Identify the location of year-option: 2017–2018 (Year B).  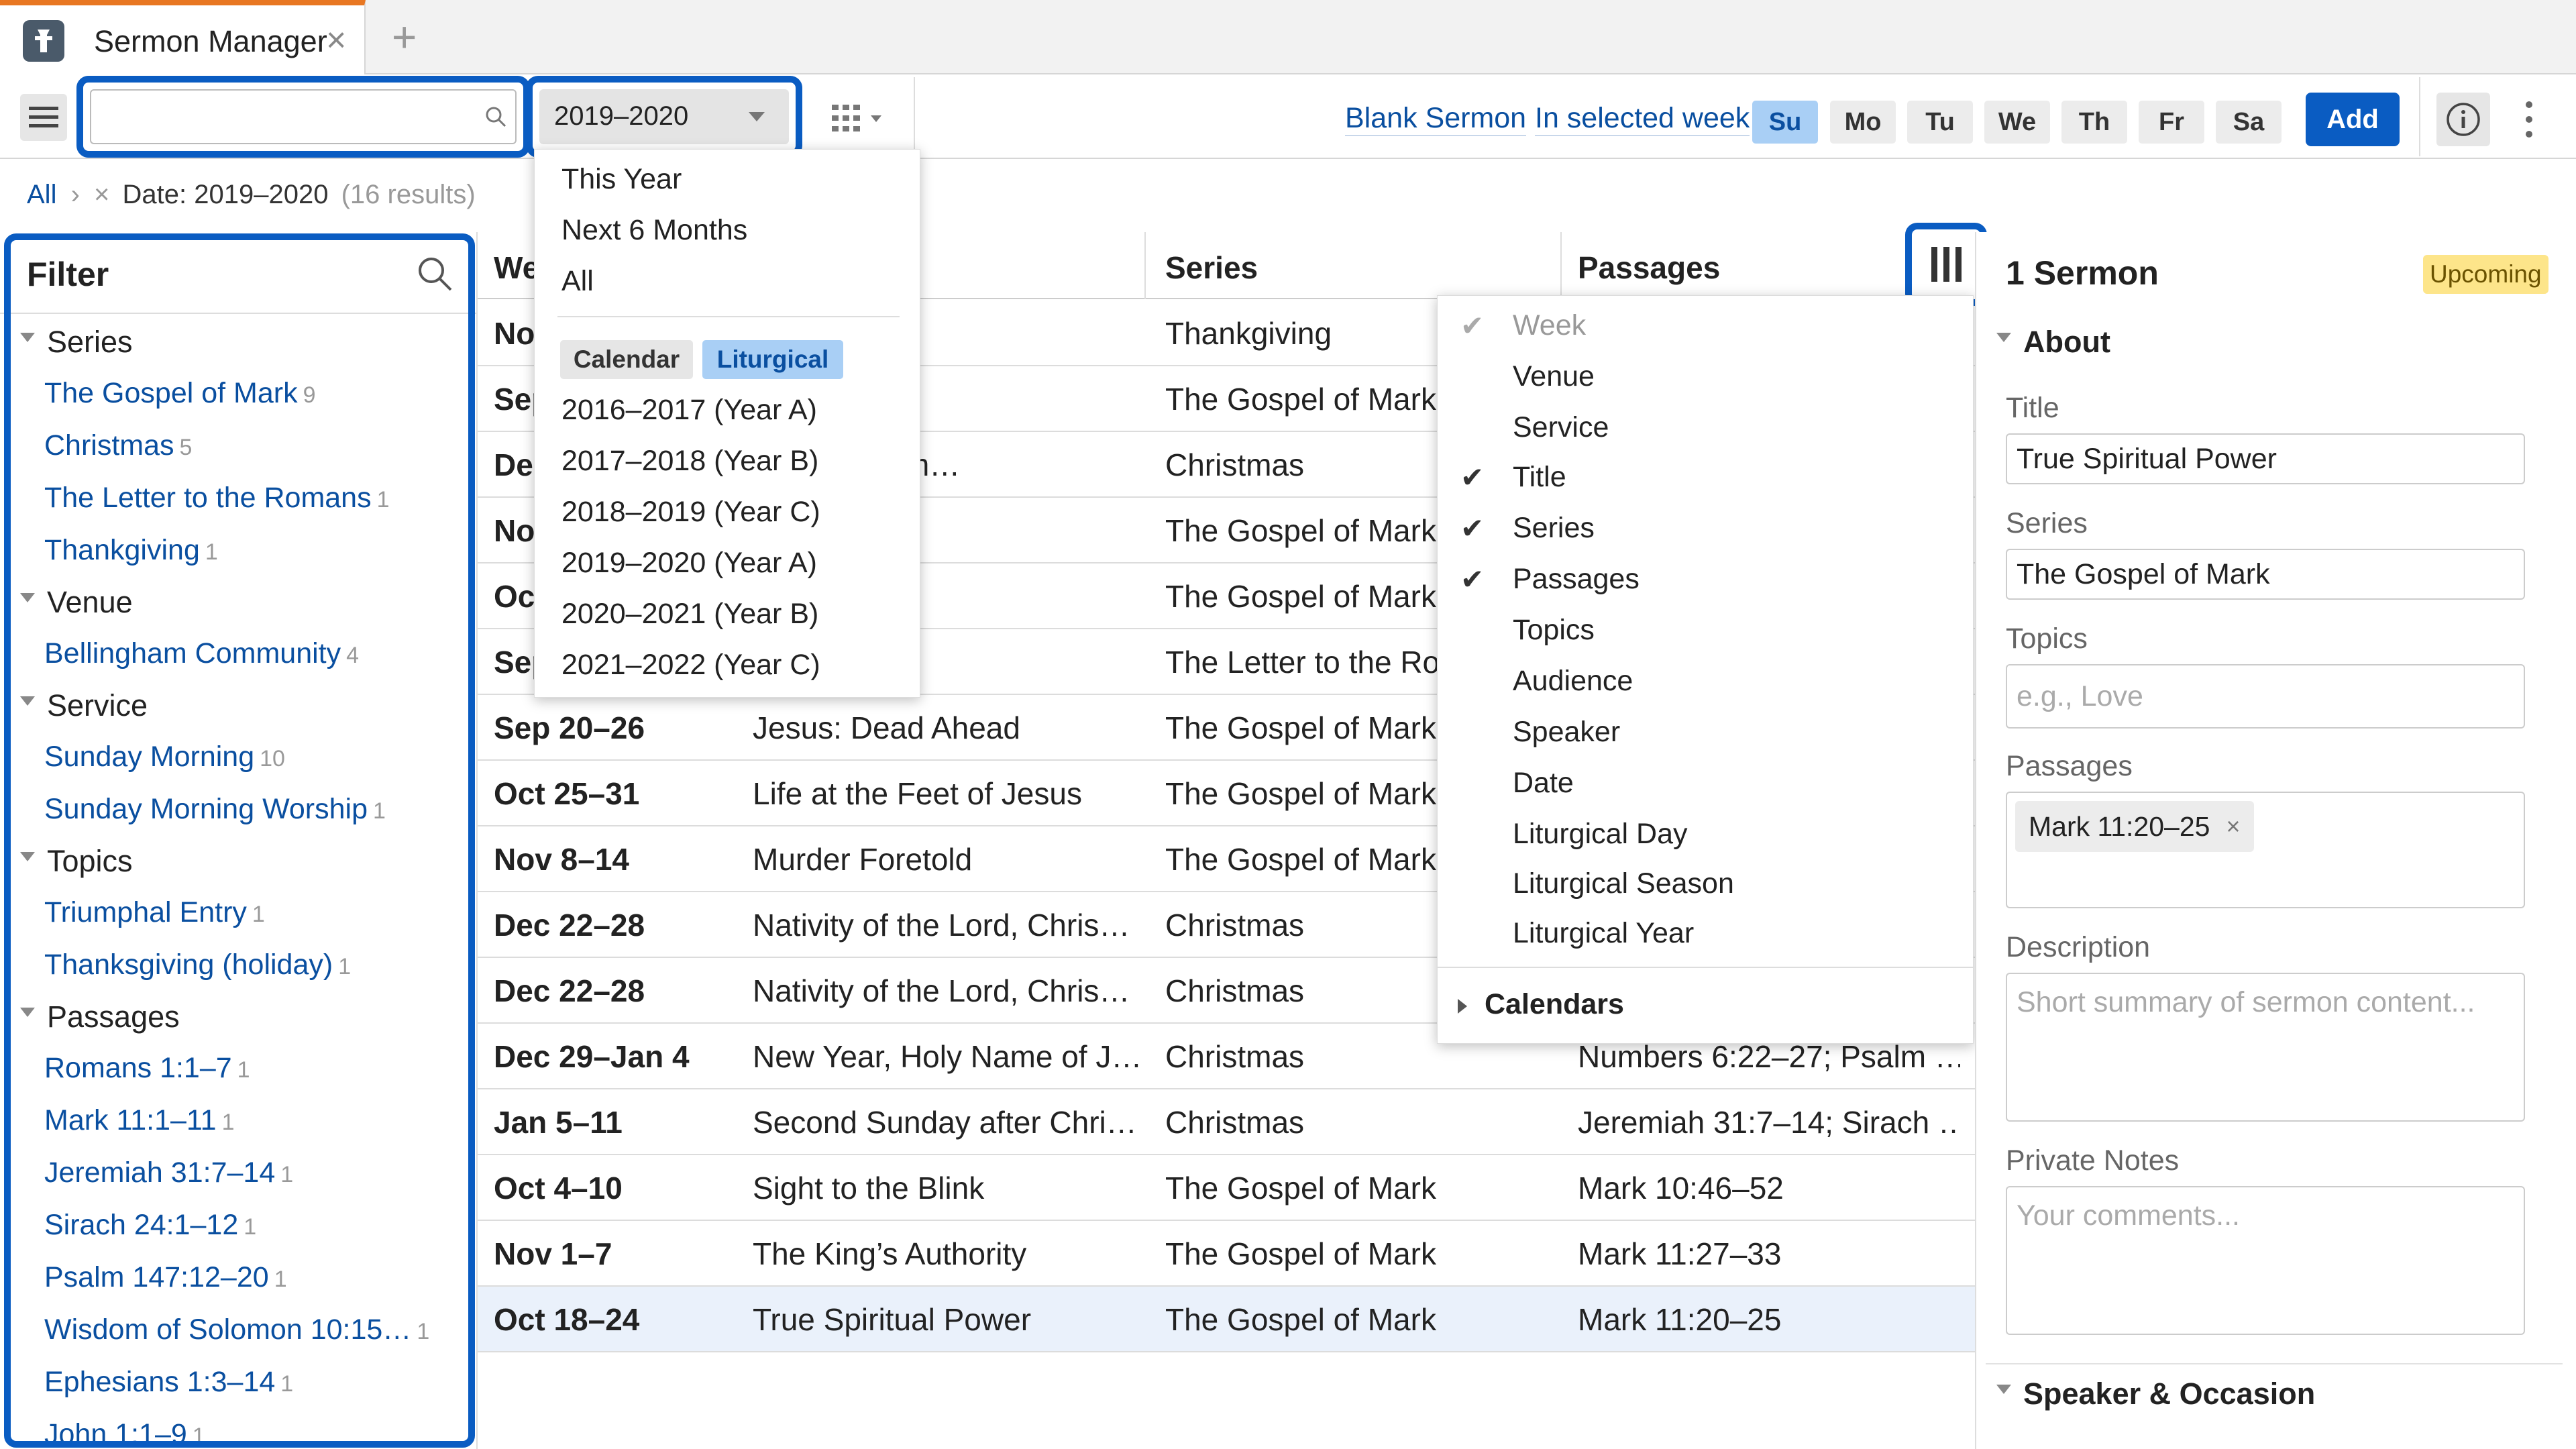
(689, 461).